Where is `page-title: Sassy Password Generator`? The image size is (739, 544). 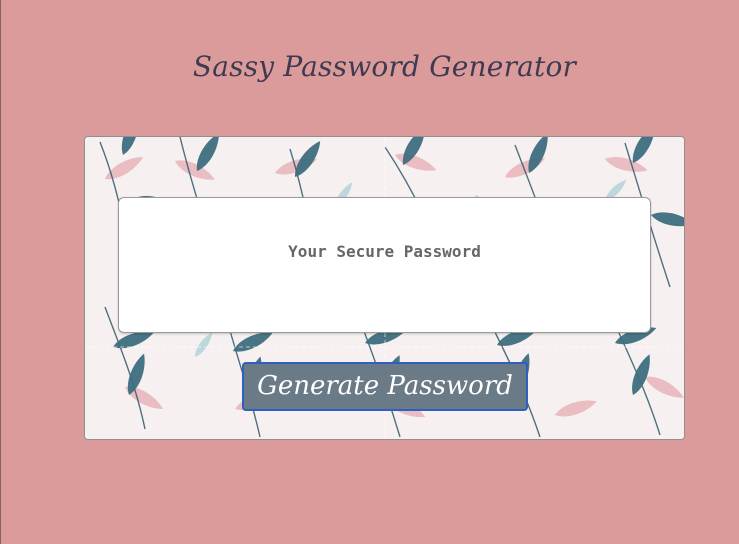 page-title: Sassy Password Generator is located at coordinates (384, 66).